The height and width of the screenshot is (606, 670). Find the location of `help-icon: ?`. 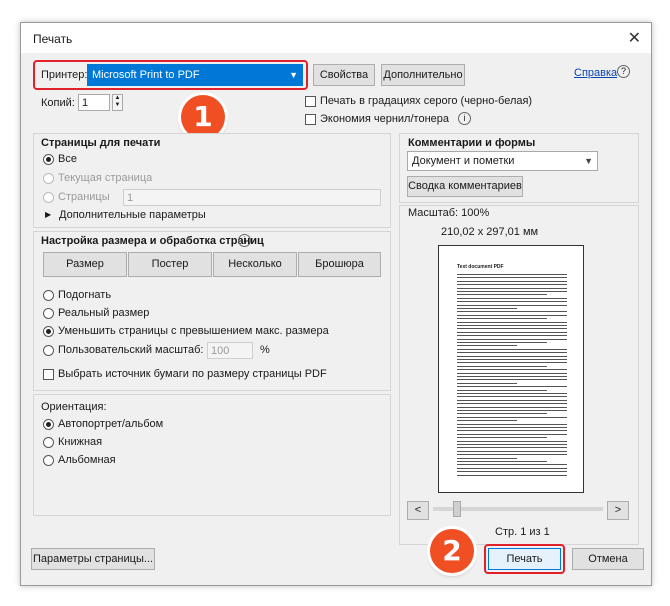

help-icon: ? is located at coordinates (623, 71).